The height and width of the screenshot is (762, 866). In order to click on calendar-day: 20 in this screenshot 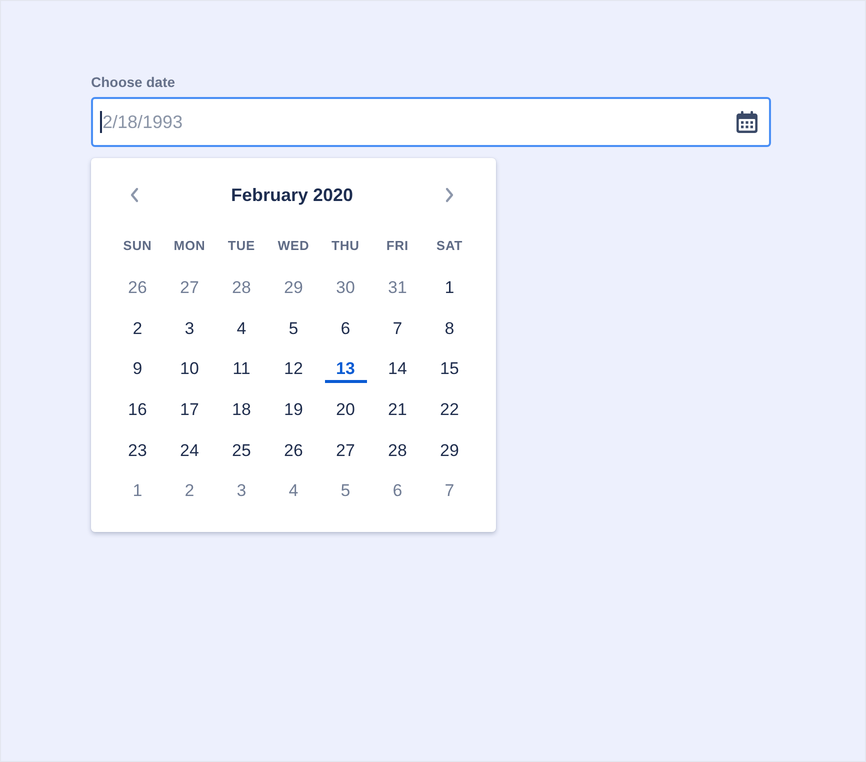, I will do `click(345, 410)`.